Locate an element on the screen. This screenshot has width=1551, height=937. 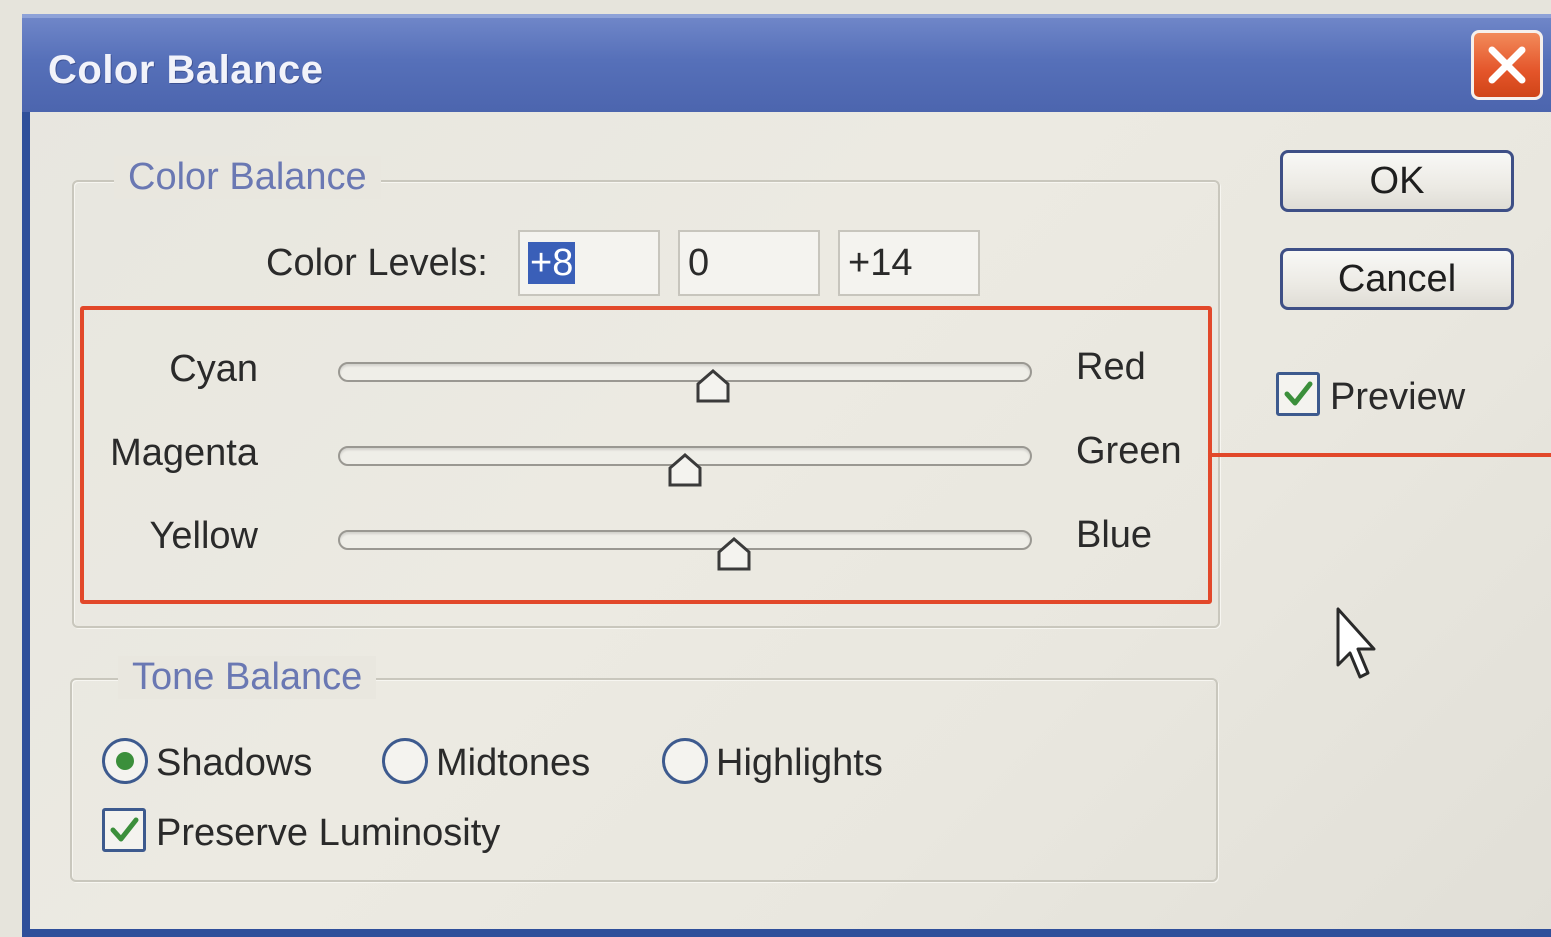
cyan-red-slider-thumb is located at coordinates (713, 386).